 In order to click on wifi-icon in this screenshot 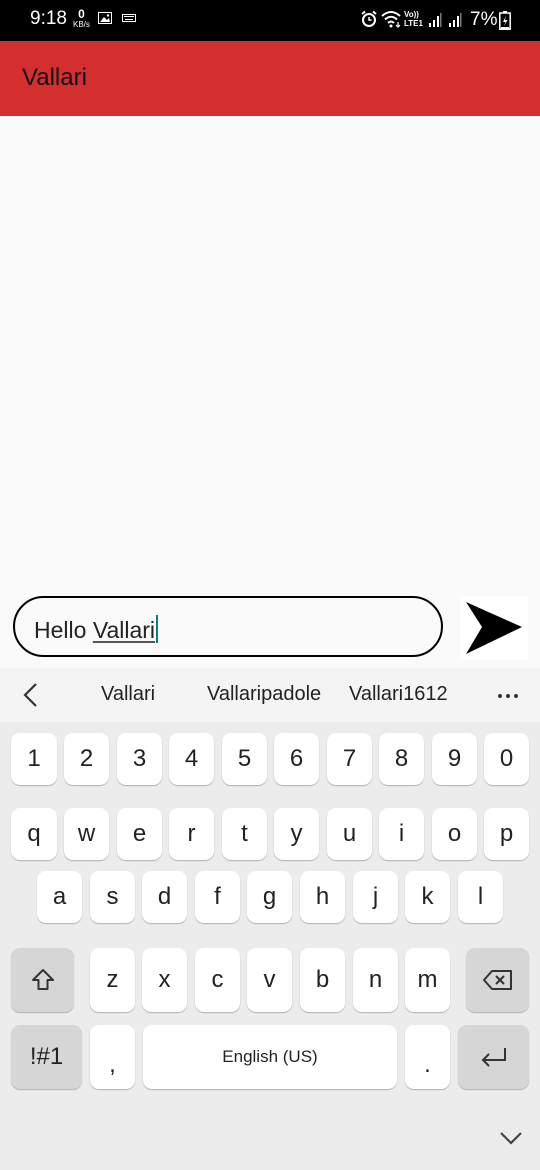, I will do `click(391, 19)`.